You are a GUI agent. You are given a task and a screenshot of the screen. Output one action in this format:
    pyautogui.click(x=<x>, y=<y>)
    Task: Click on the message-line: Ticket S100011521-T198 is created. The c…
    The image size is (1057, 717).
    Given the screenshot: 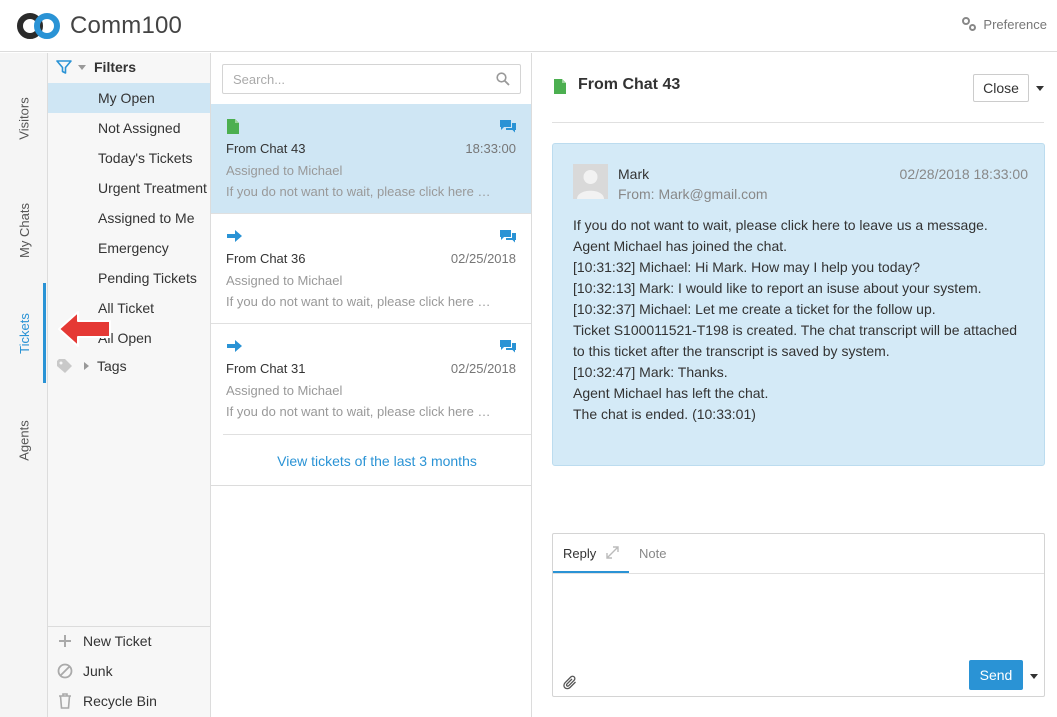 What is the action you would take?
    pyautogui.click(x=795, y=330)
    